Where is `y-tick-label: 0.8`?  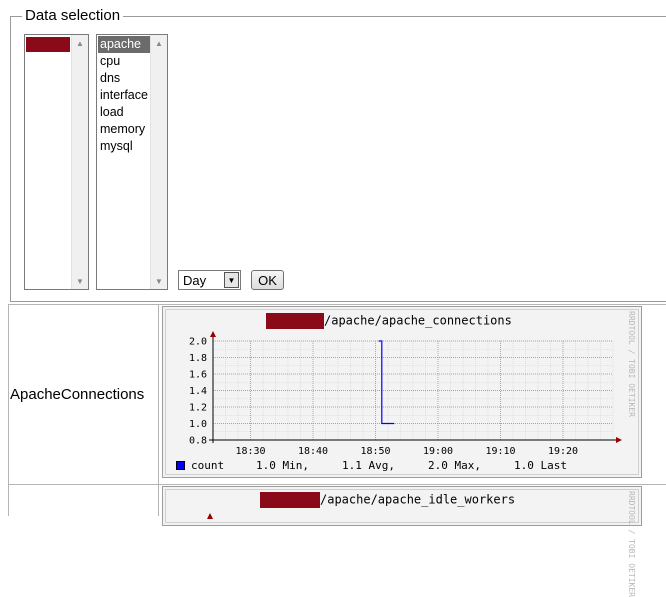 y-tick-label: 0.8 is located at coordinates (198, 441).